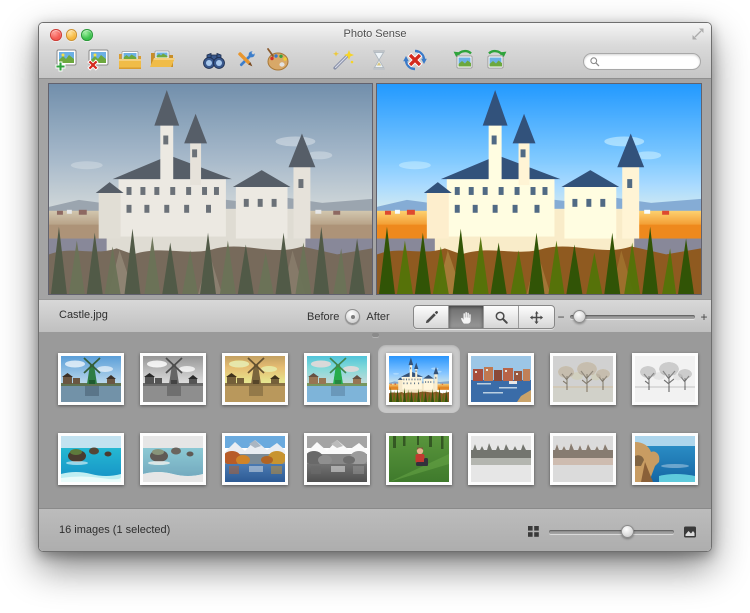  I want to click on thumbnail-windmill-color, so click(91, 379).